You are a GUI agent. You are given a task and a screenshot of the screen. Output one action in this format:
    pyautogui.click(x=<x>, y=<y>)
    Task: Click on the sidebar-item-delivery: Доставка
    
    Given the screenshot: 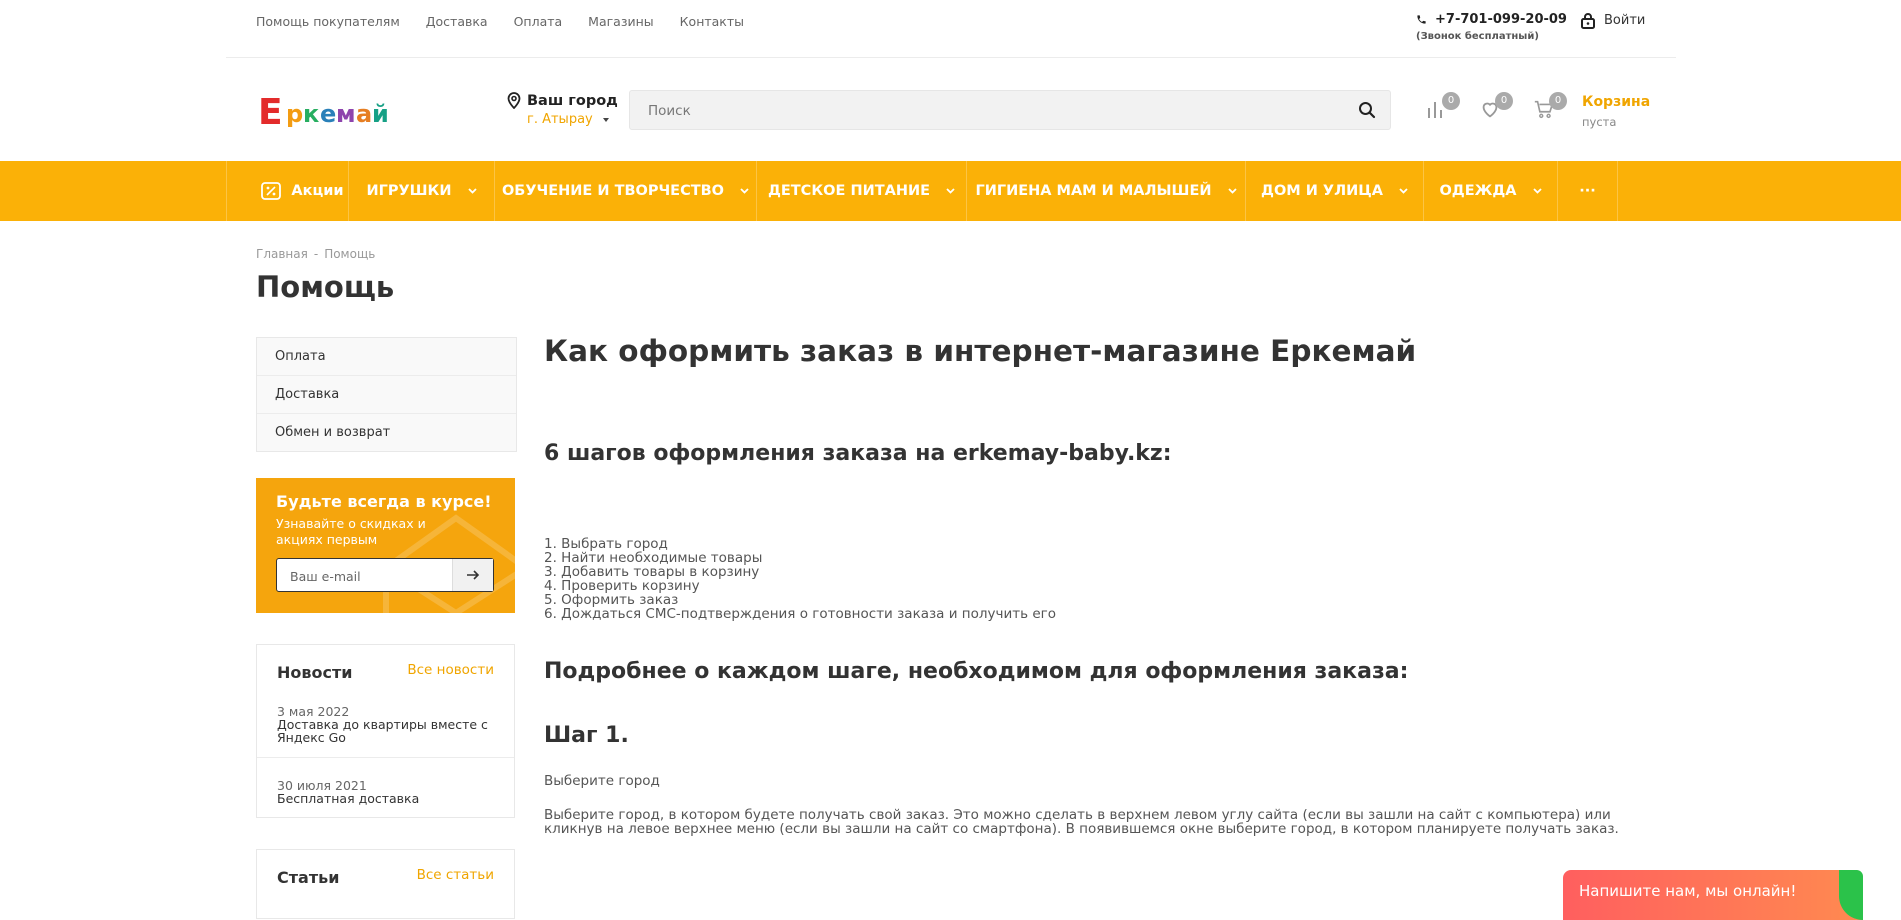 What is the action you would take?
    pyautogui.click(x=386, y=395)
    